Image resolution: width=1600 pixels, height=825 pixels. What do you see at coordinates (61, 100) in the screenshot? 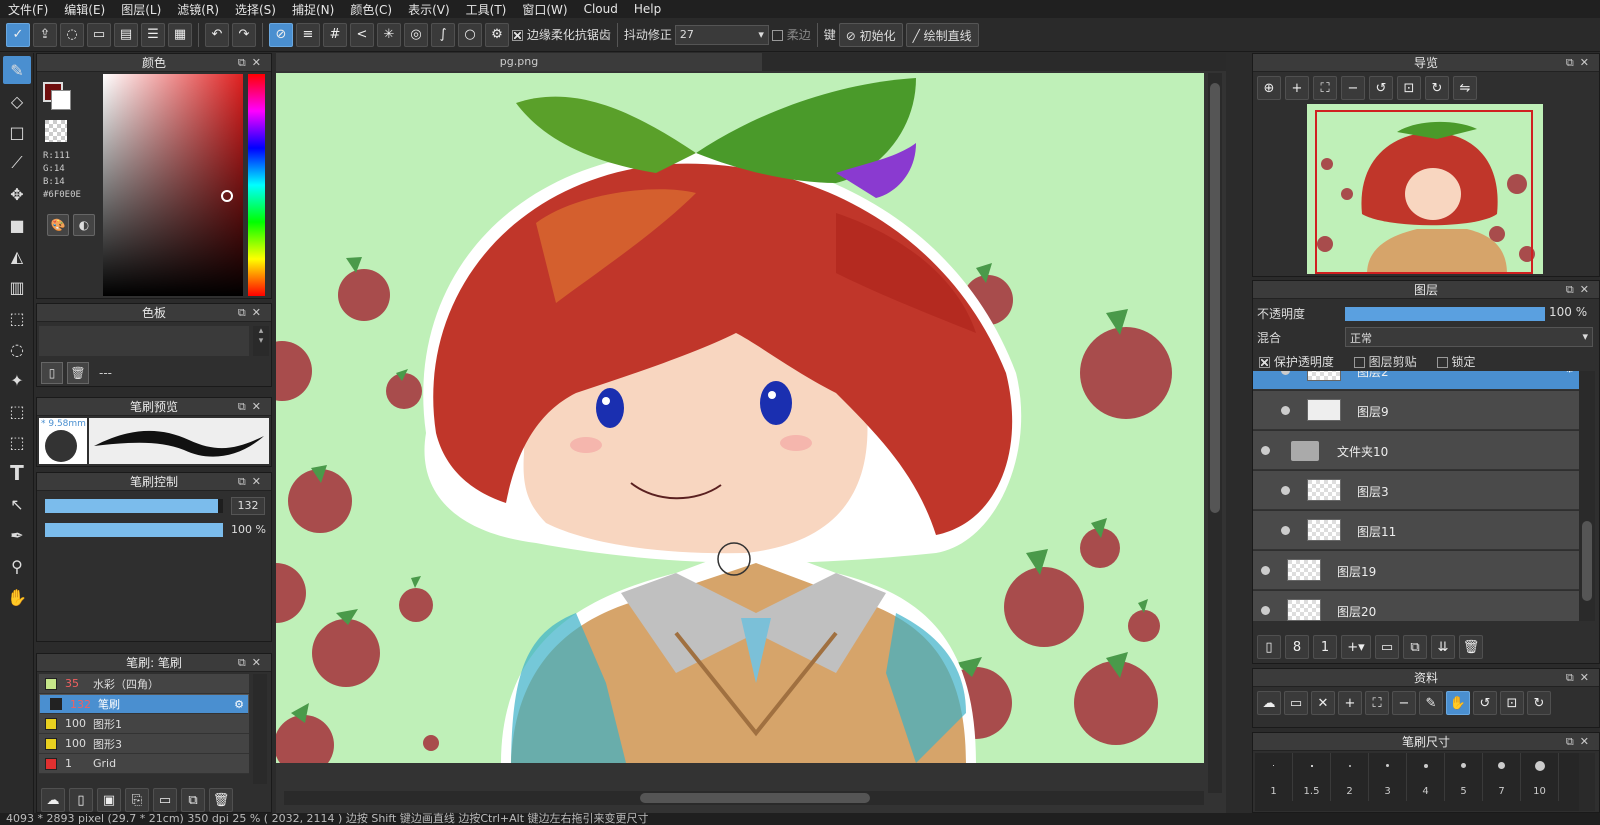
I see `background-color-swatch` at bounding box center [61, 100].